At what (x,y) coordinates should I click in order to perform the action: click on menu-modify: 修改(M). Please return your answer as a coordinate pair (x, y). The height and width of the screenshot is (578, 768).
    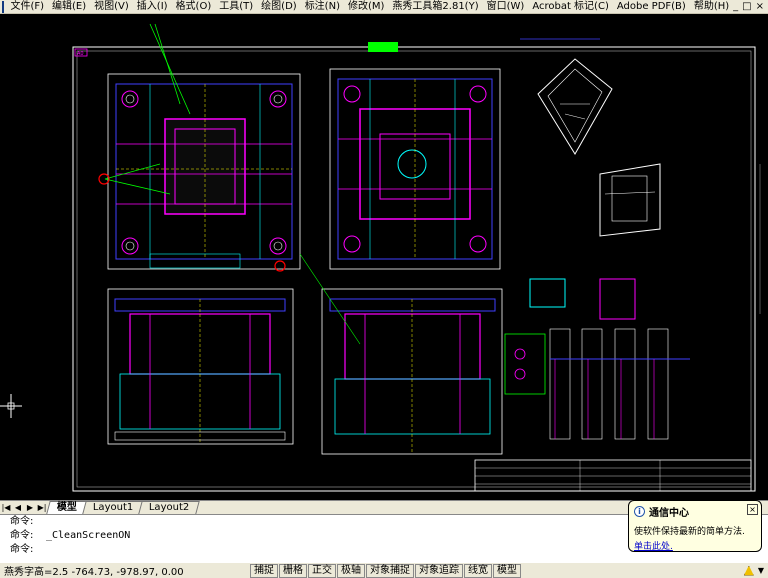
    Looking at the image, I should click on (366, 7).